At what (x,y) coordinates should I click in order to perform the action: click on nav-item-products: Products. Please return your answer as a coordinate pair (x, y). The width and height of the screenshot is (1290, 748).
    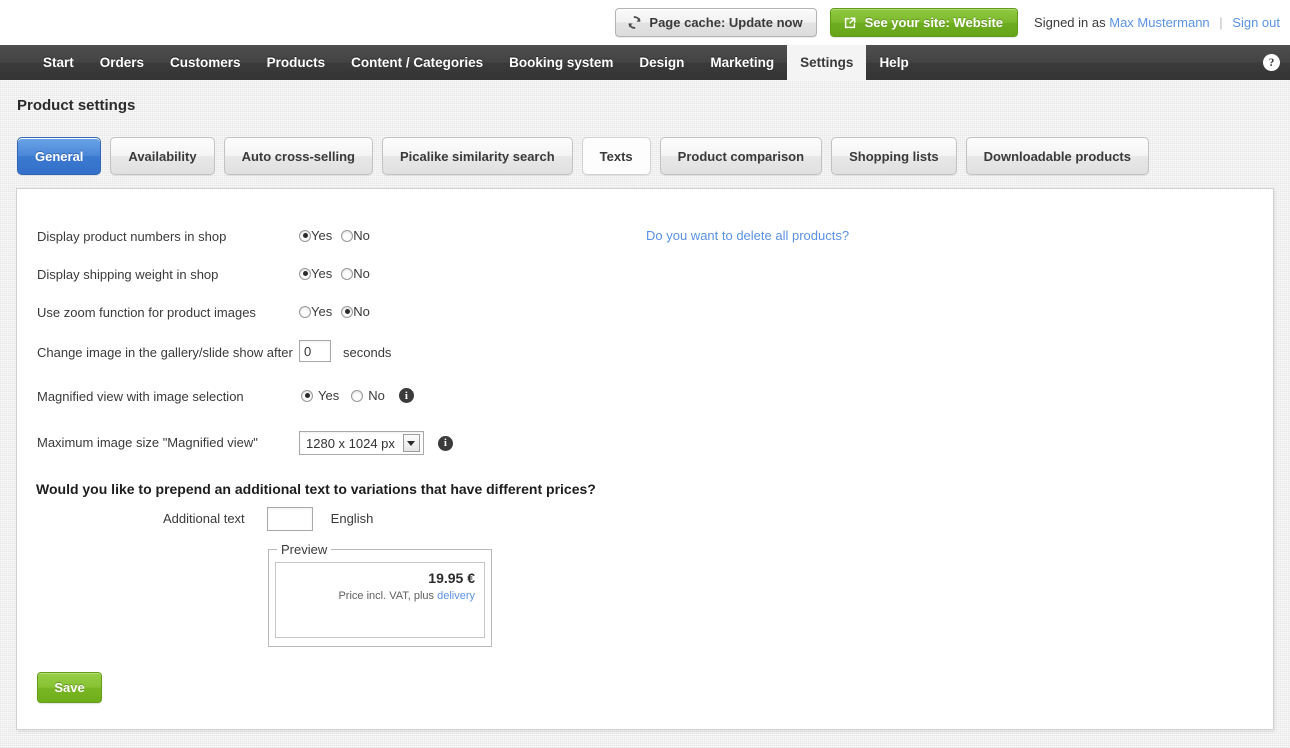
    Looking at the image, I should click on (296, 62).